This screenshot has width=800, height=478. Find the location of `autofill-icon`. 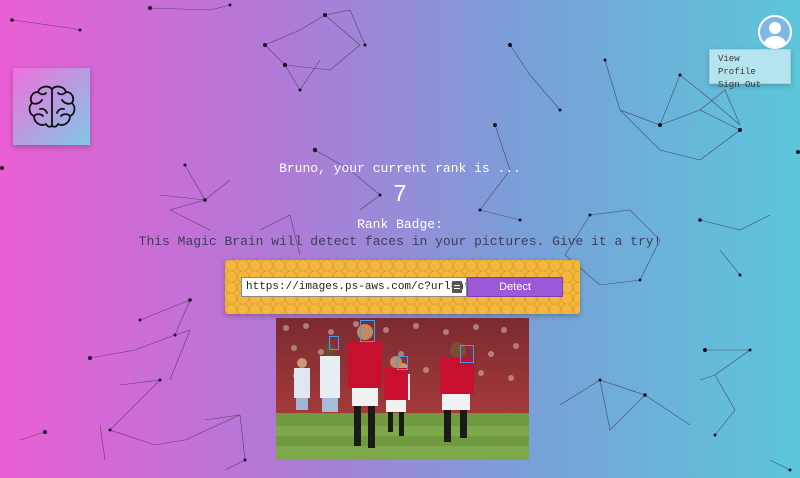

autofill-icon is located at coordinates (457, 287).